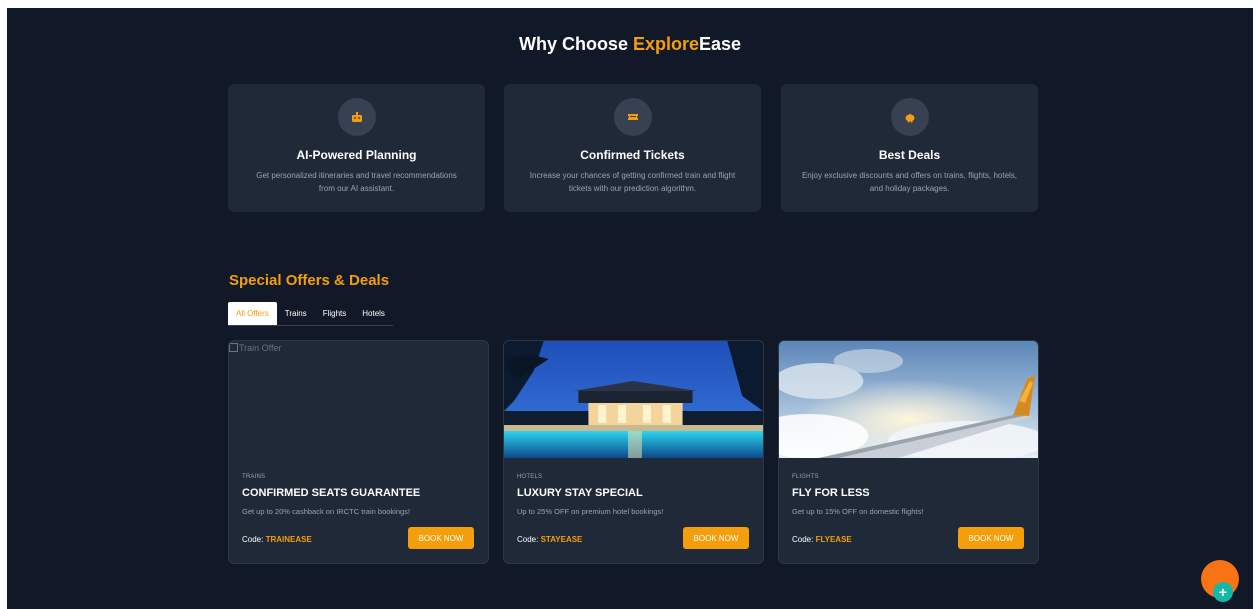  What do you see at coordinates (331, 493) in the screenshot?
I see `deal-title: CONFIRMED SEATS GUARANTEE` at bounding box center [331, 493].